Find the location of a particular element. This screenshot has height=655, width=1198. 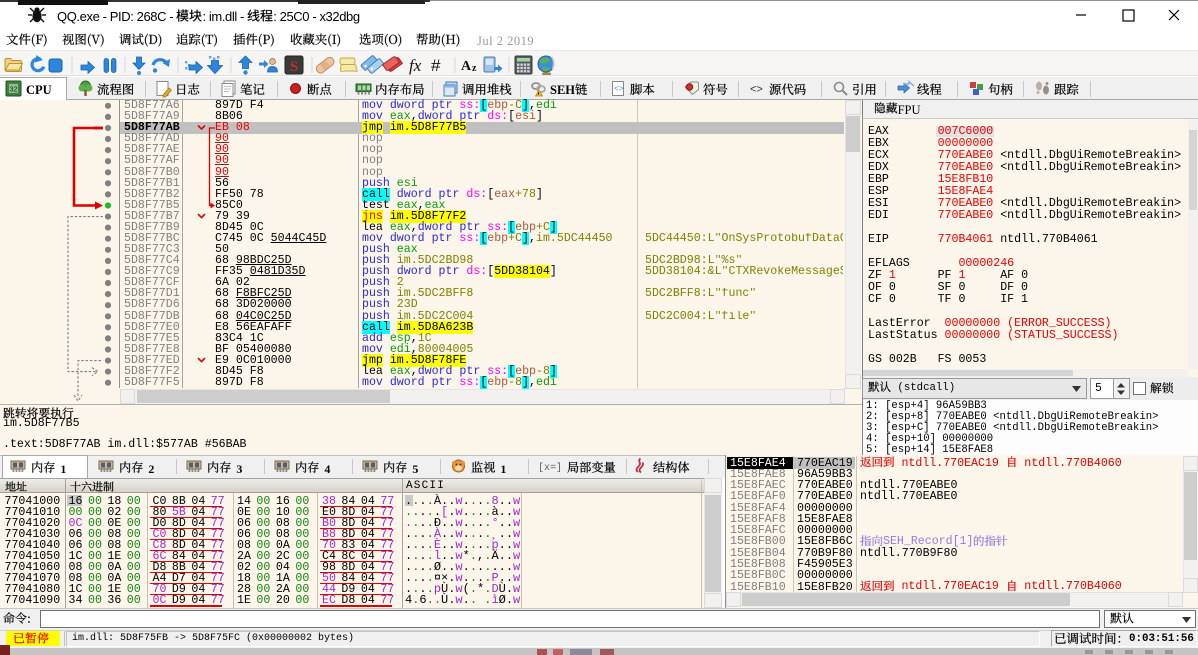

svg-text: z is located at coordinates (474, 68).